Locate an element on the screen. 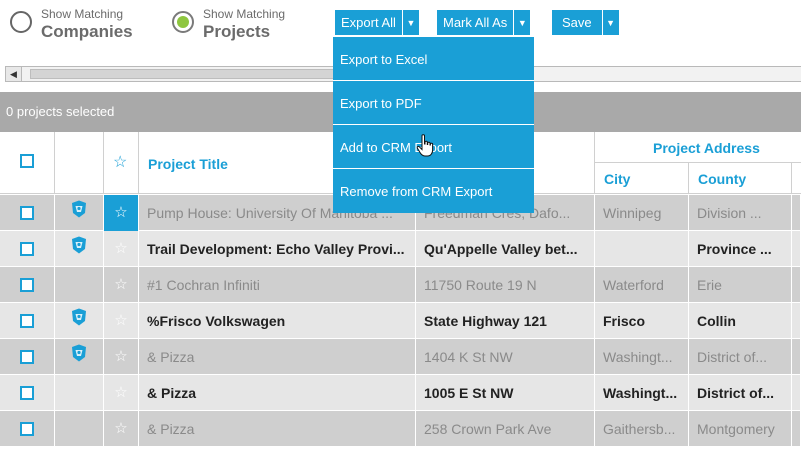  toggle-companies-caption: Show Matching is located at coordinates (82, 14).